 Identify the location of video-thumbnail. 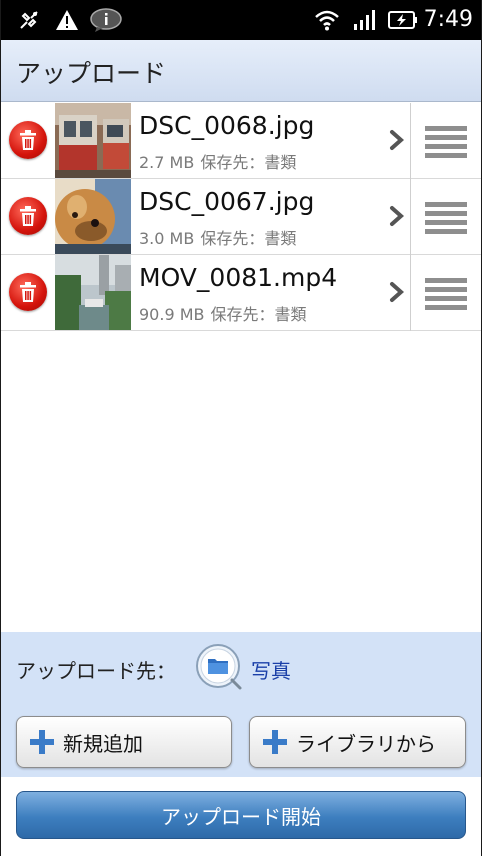
(93, 292).